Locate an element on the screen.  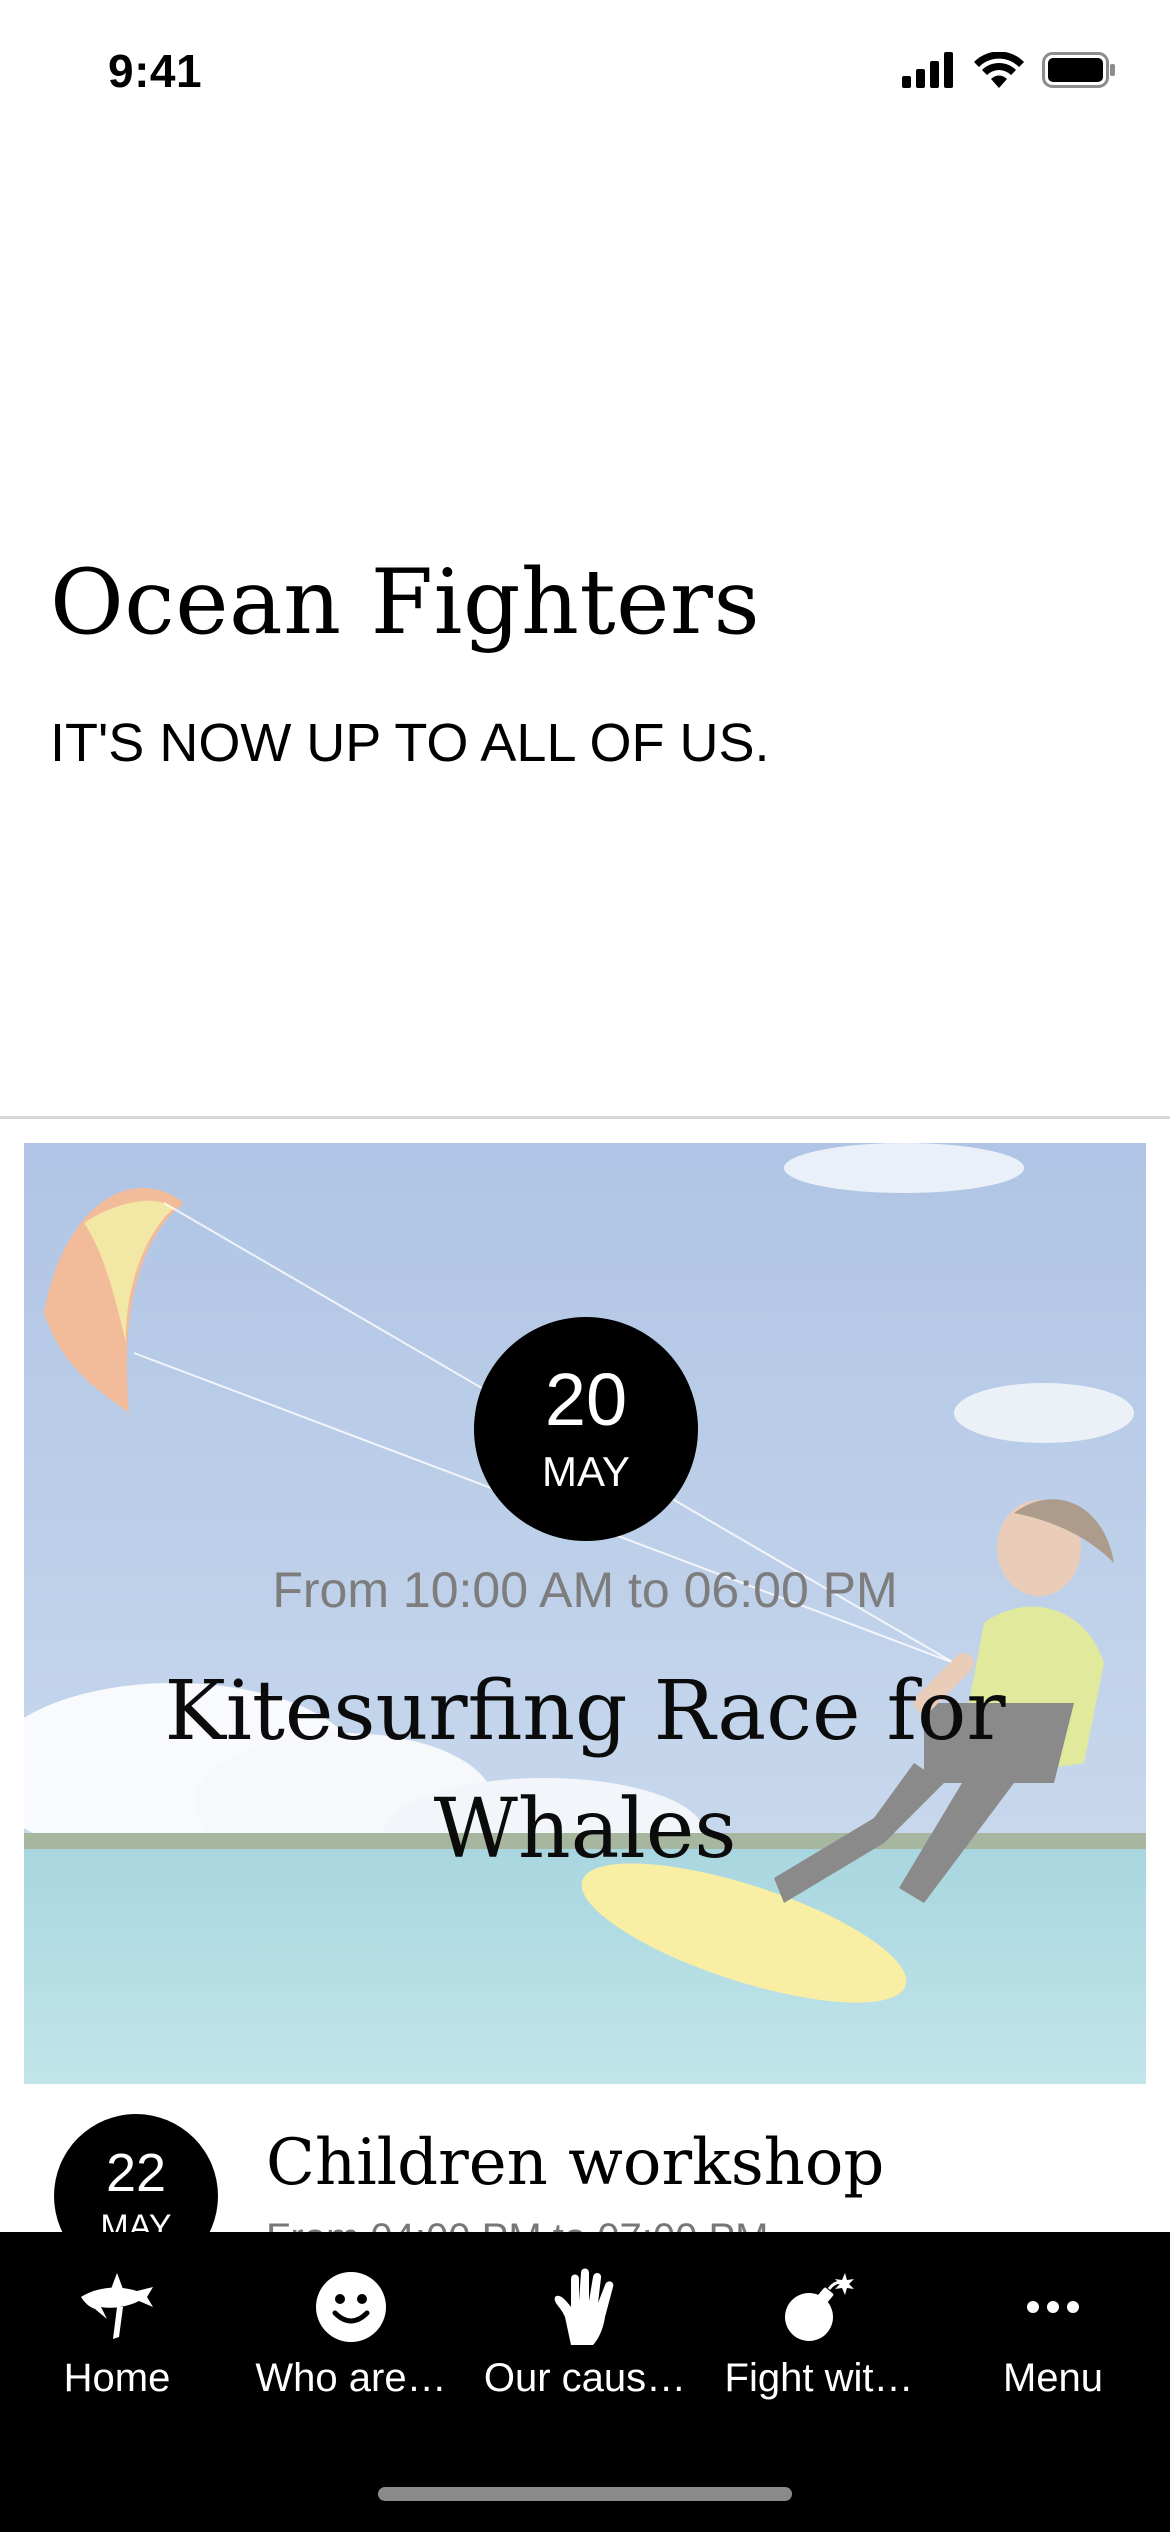
page-title: Ocean Fighters is located at coordinates (405, 602).